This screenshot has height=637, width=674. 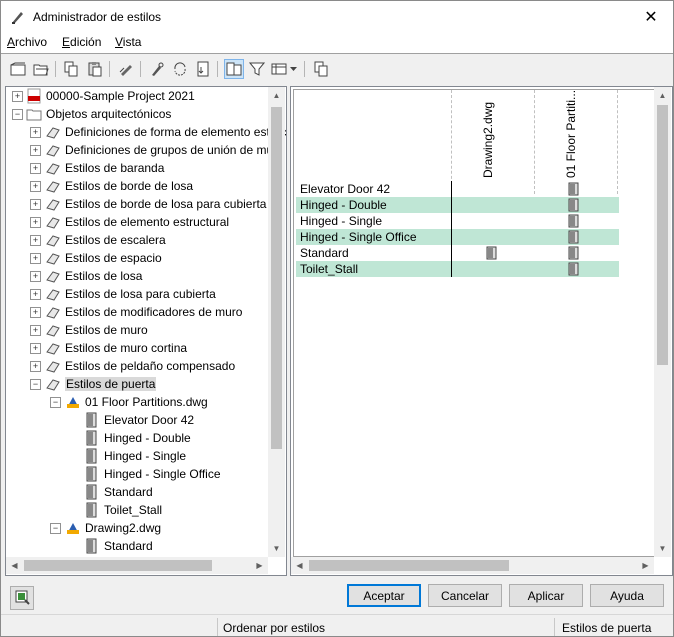 What do you see at coordinates (457, 237) in the screenshot?
I see `grid-row: Hinged - Single Office` at bounding box center [457, 237].